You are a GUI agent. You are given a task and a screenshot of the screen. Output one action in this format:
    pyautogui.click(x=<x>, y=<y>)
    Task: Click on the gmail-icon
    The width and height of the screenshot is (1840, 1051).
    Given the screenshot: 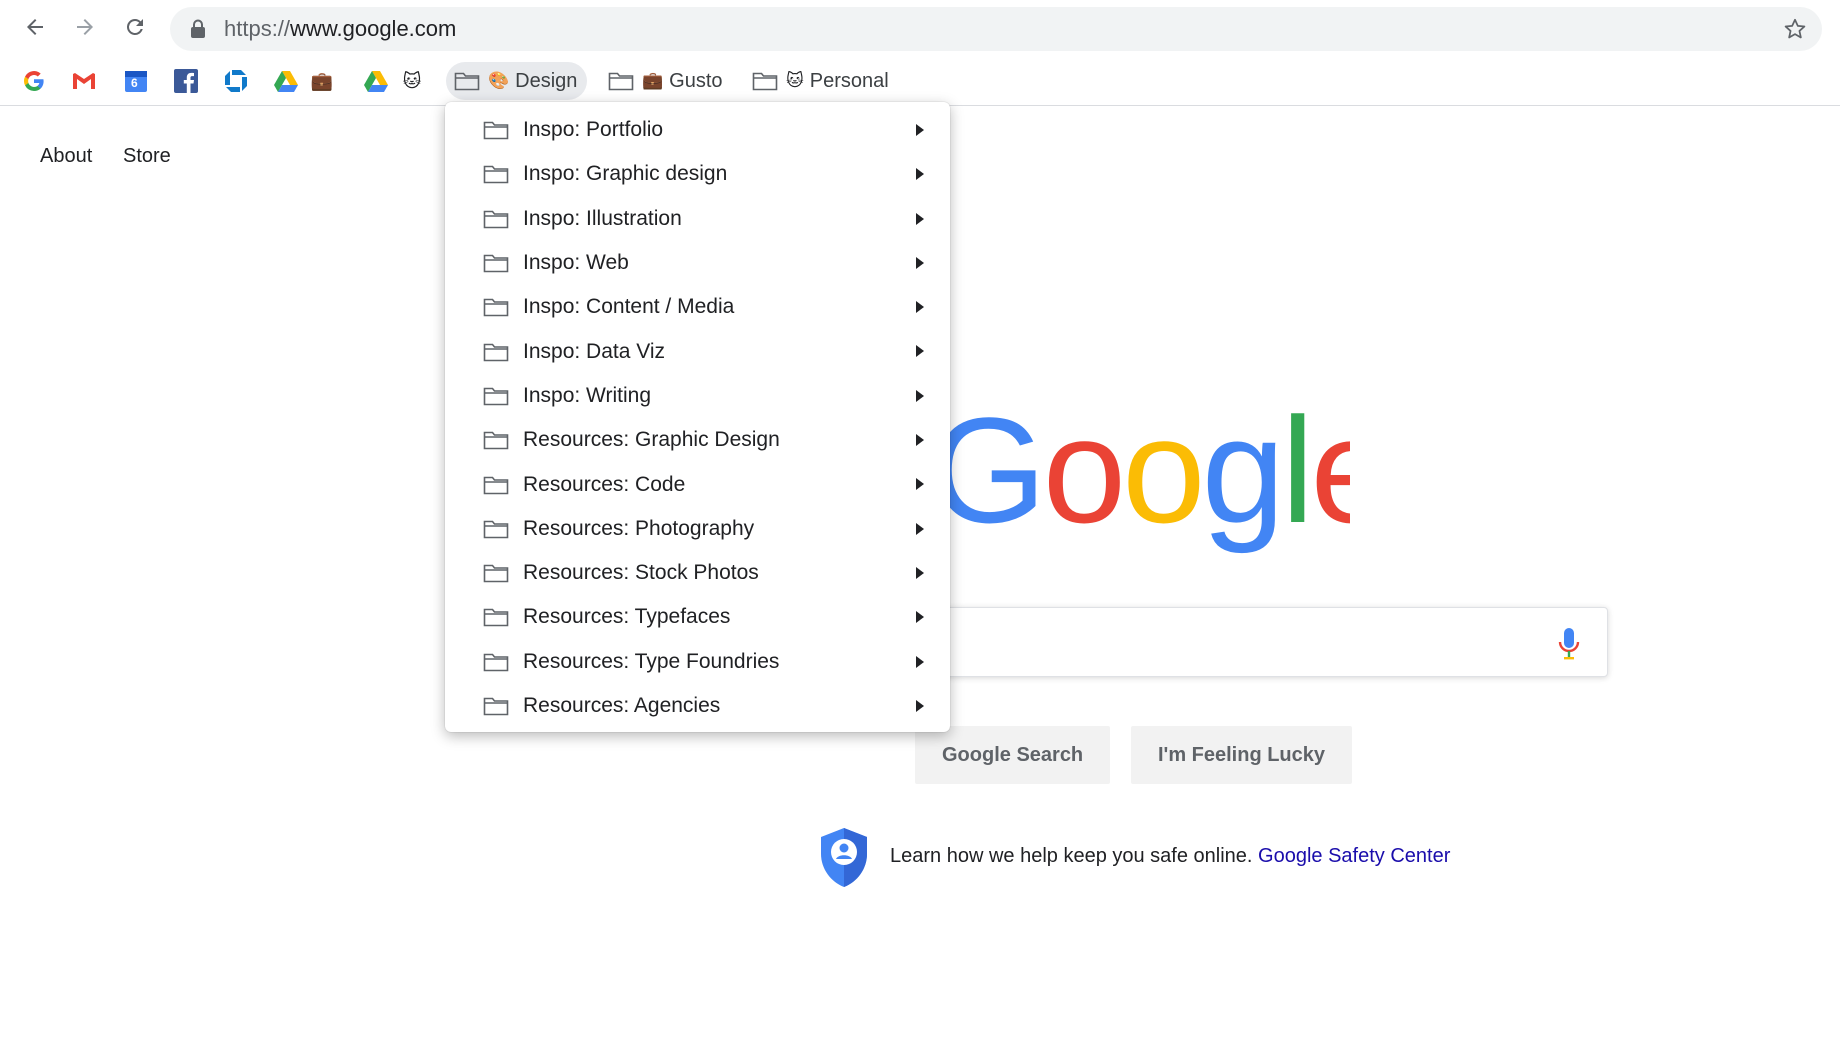 What is the action you would take?
    pyautogui.click(x=84, y=81)
    